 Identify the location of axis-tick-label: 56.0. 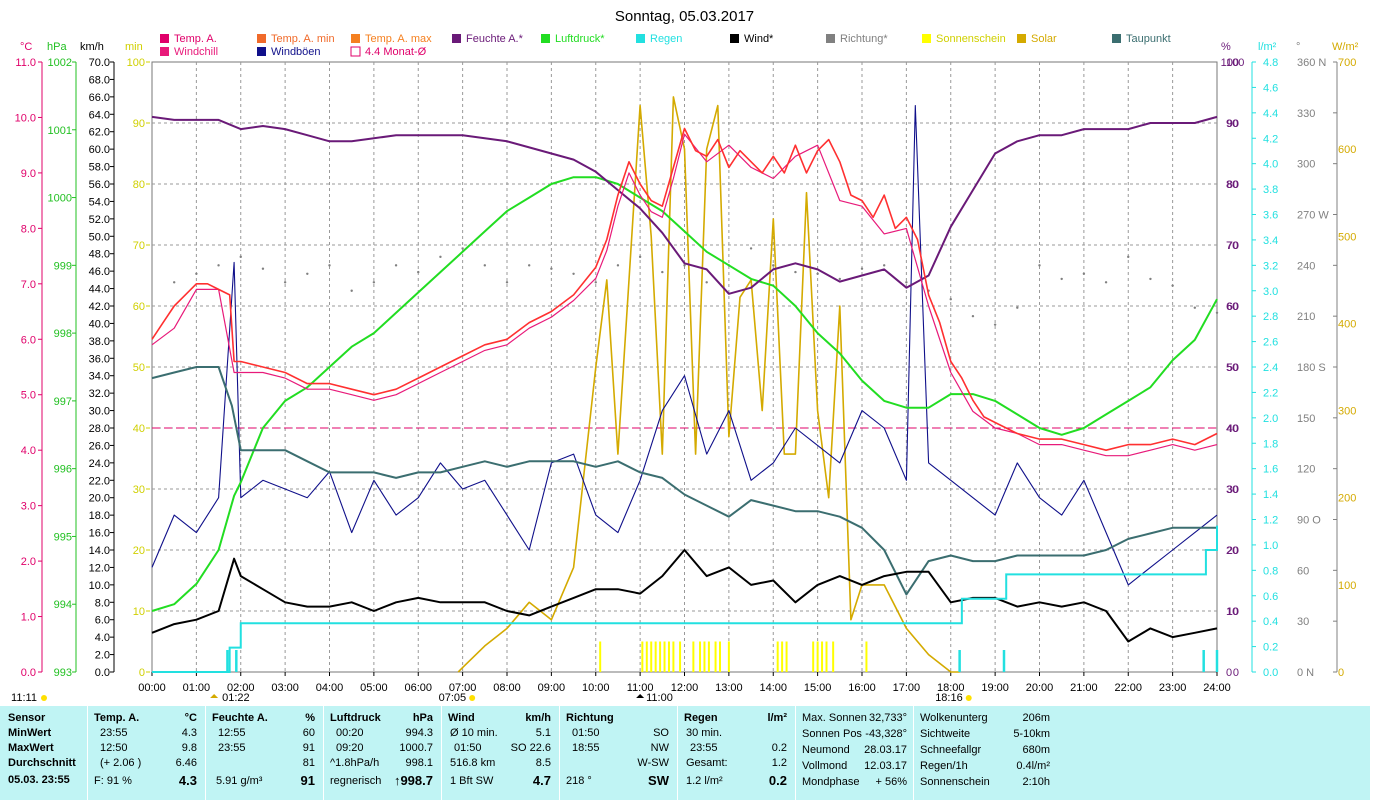
(99, 185).